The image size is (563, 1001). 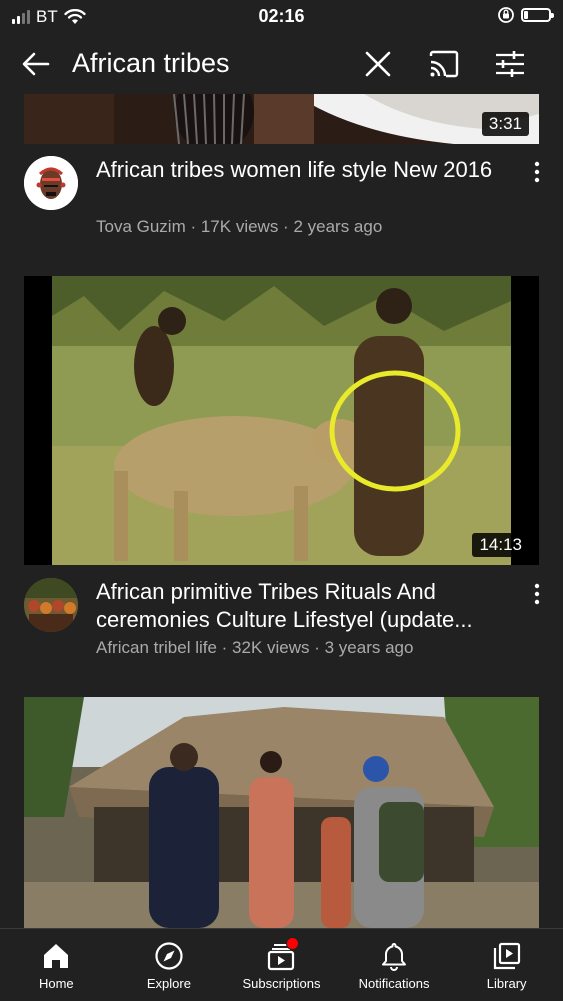 What do you see at coordinates (168, 983) in the screenshot?
I see `nav-label: Explore` at bounding box center [168, 983].